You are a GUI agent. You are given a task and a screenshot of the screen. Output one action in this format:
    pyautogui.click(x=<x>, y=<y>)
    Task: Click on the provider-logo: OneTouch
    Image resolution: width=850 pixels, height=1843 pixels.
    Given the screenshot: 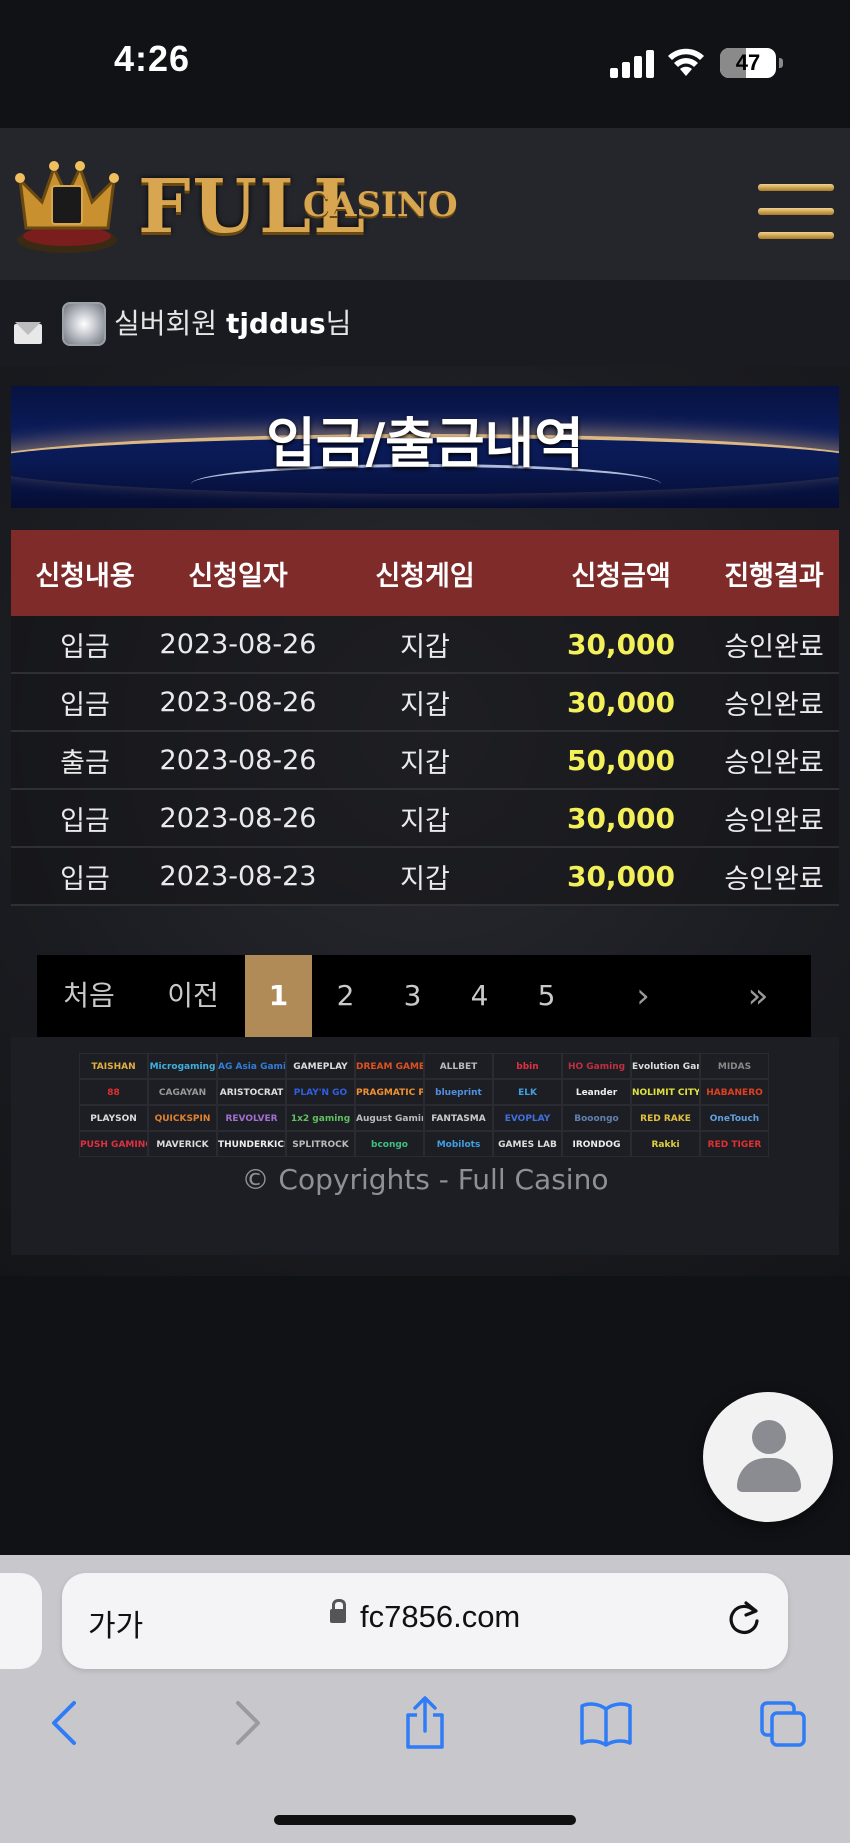 What is the action you would take?
    pyautogui.click(x=734, y=1118)
    